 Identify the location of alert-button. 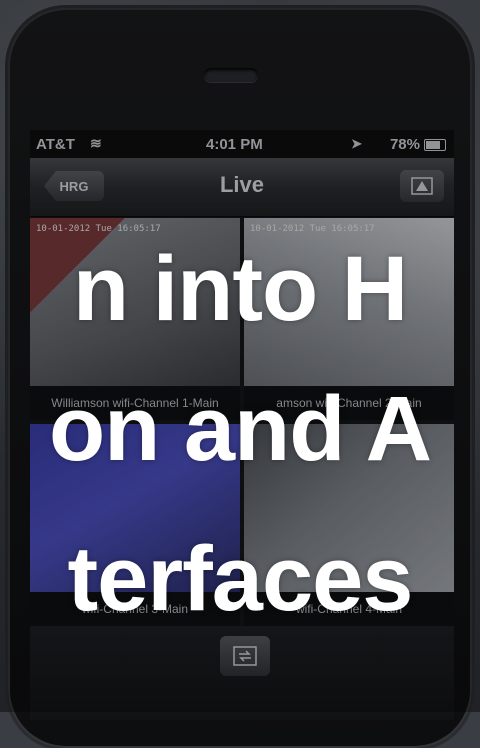
(422, 186).